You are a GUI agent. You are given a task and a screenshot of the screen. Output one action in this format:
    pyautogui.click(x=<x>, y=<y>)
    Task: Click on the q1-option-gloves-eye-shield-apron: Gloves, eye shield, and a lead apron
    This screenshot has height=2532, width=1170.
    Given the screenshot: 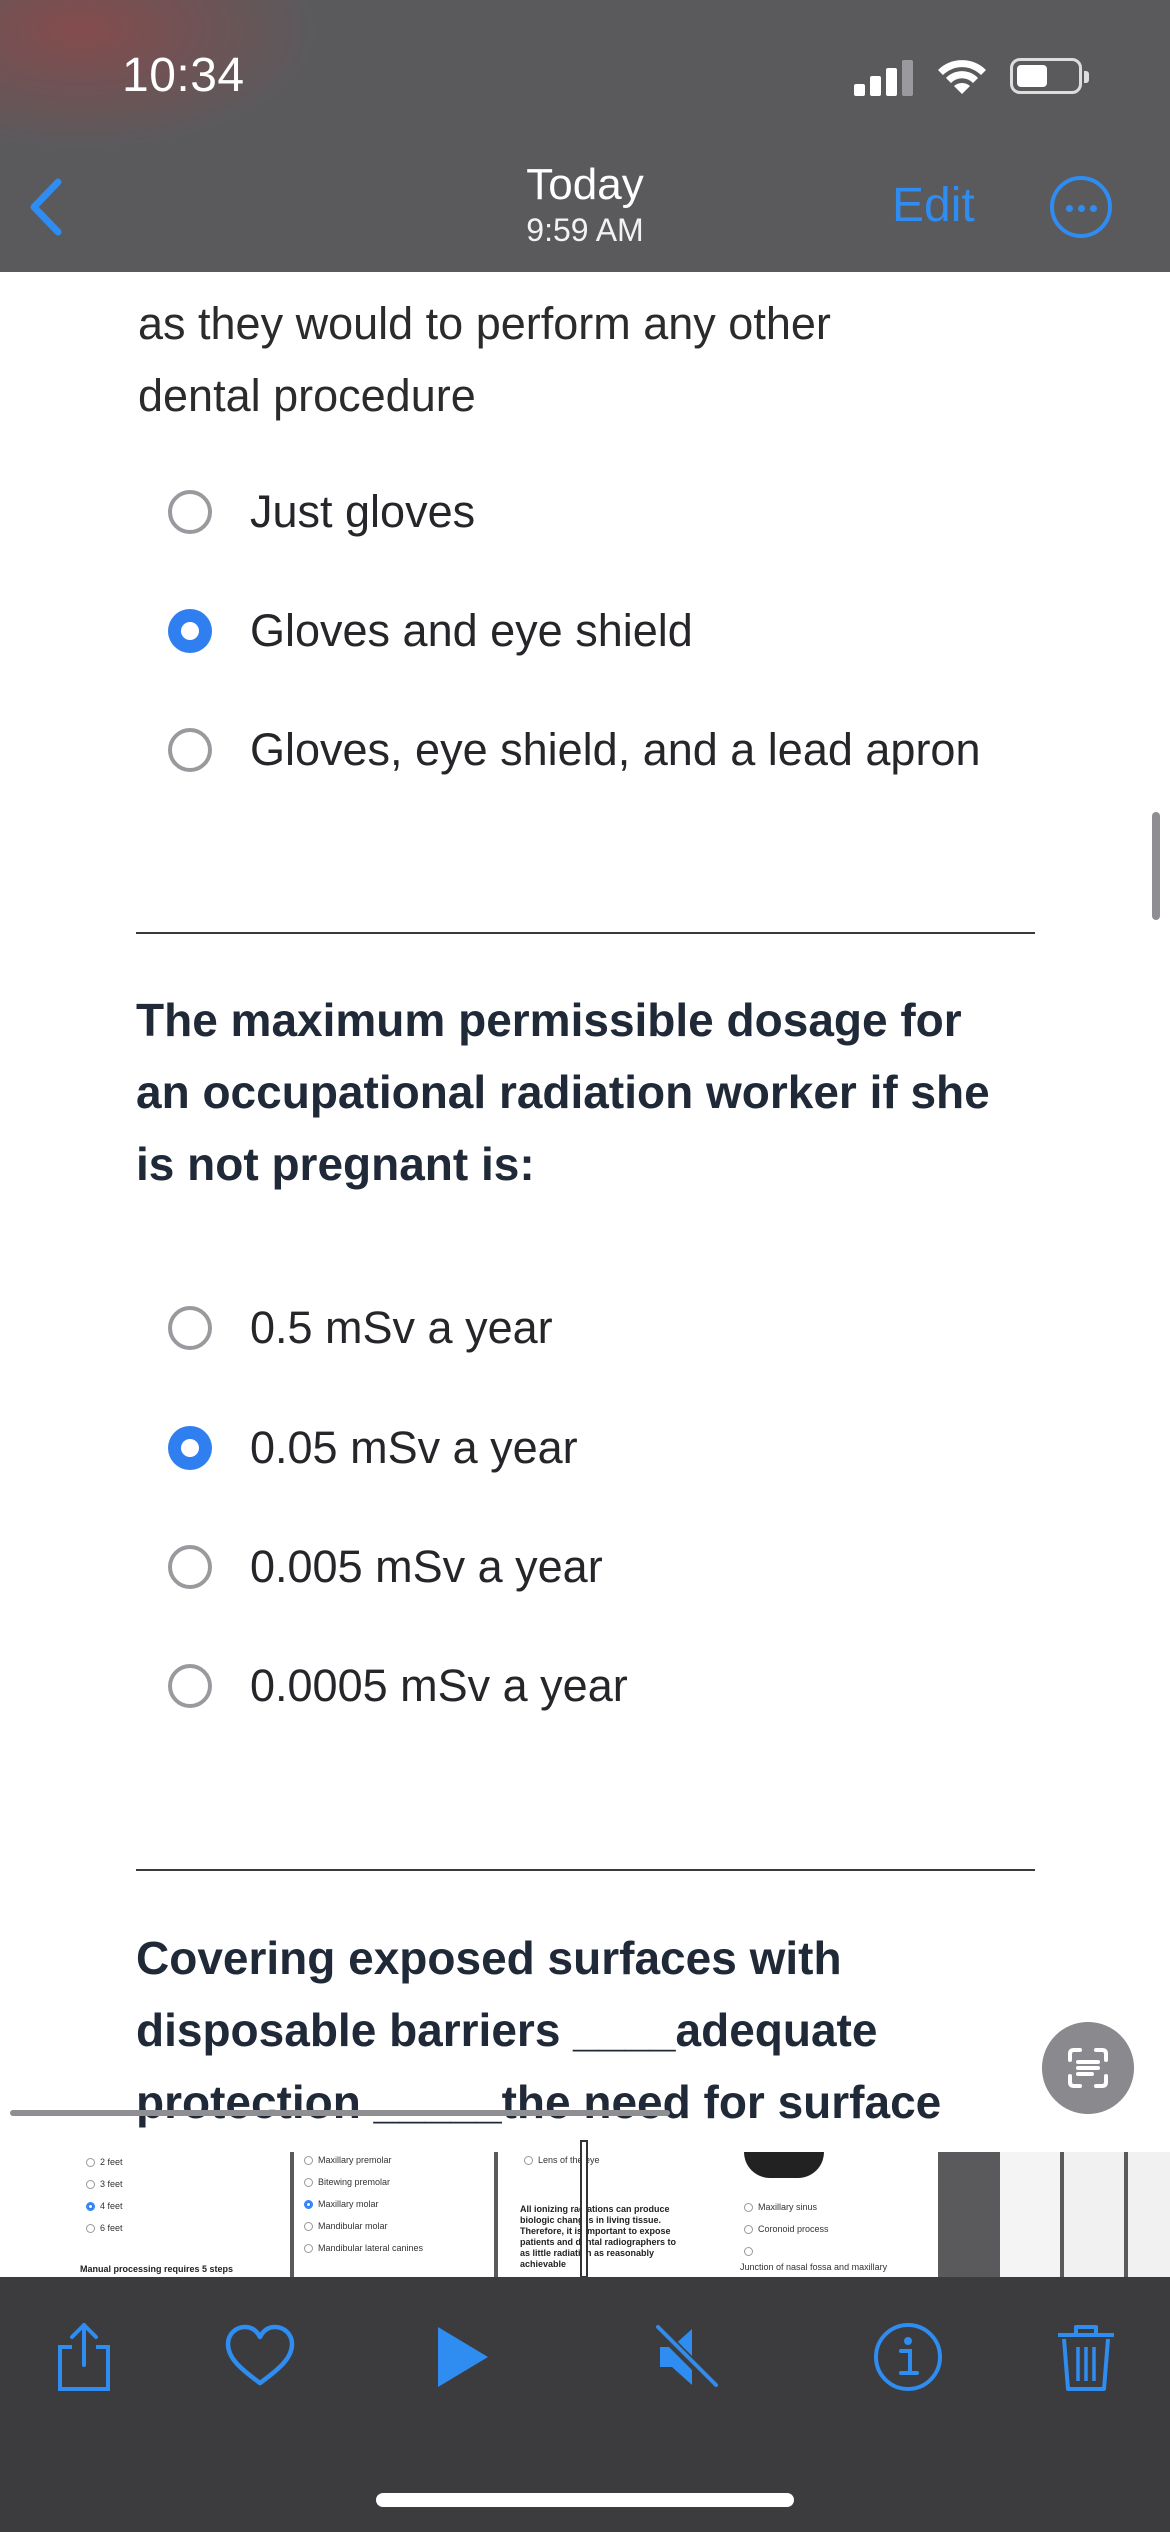 What is the action you would take?
    pyautogui.click(x=574, y=749)
    